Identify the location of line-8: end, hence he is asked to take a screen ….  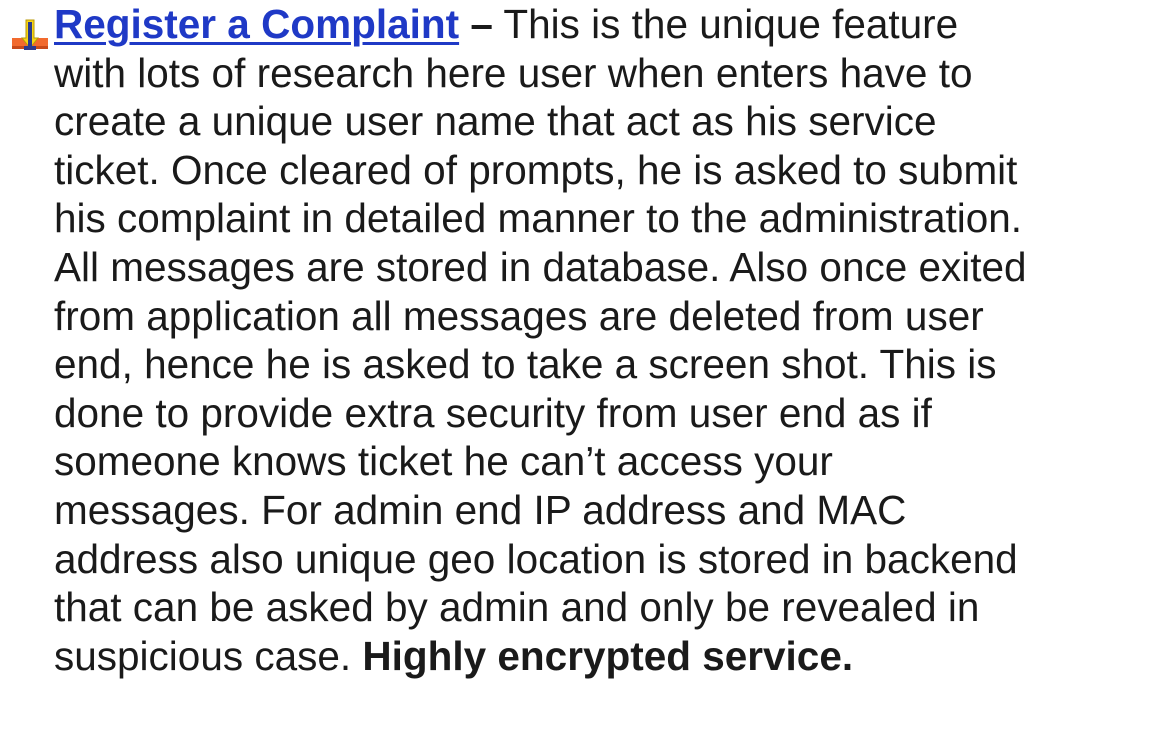
(525, 364).